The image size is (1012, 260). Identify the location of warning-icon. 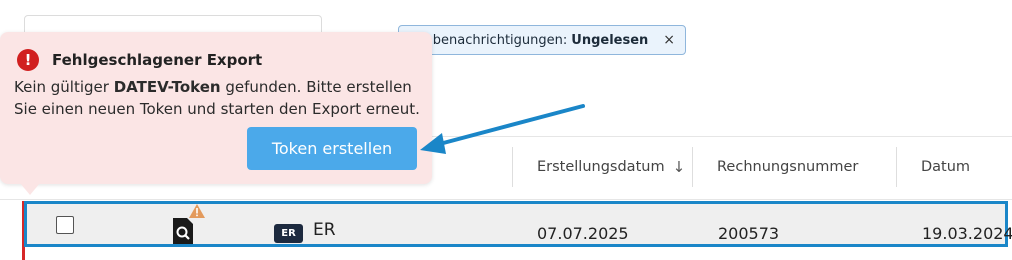
(197, 211).